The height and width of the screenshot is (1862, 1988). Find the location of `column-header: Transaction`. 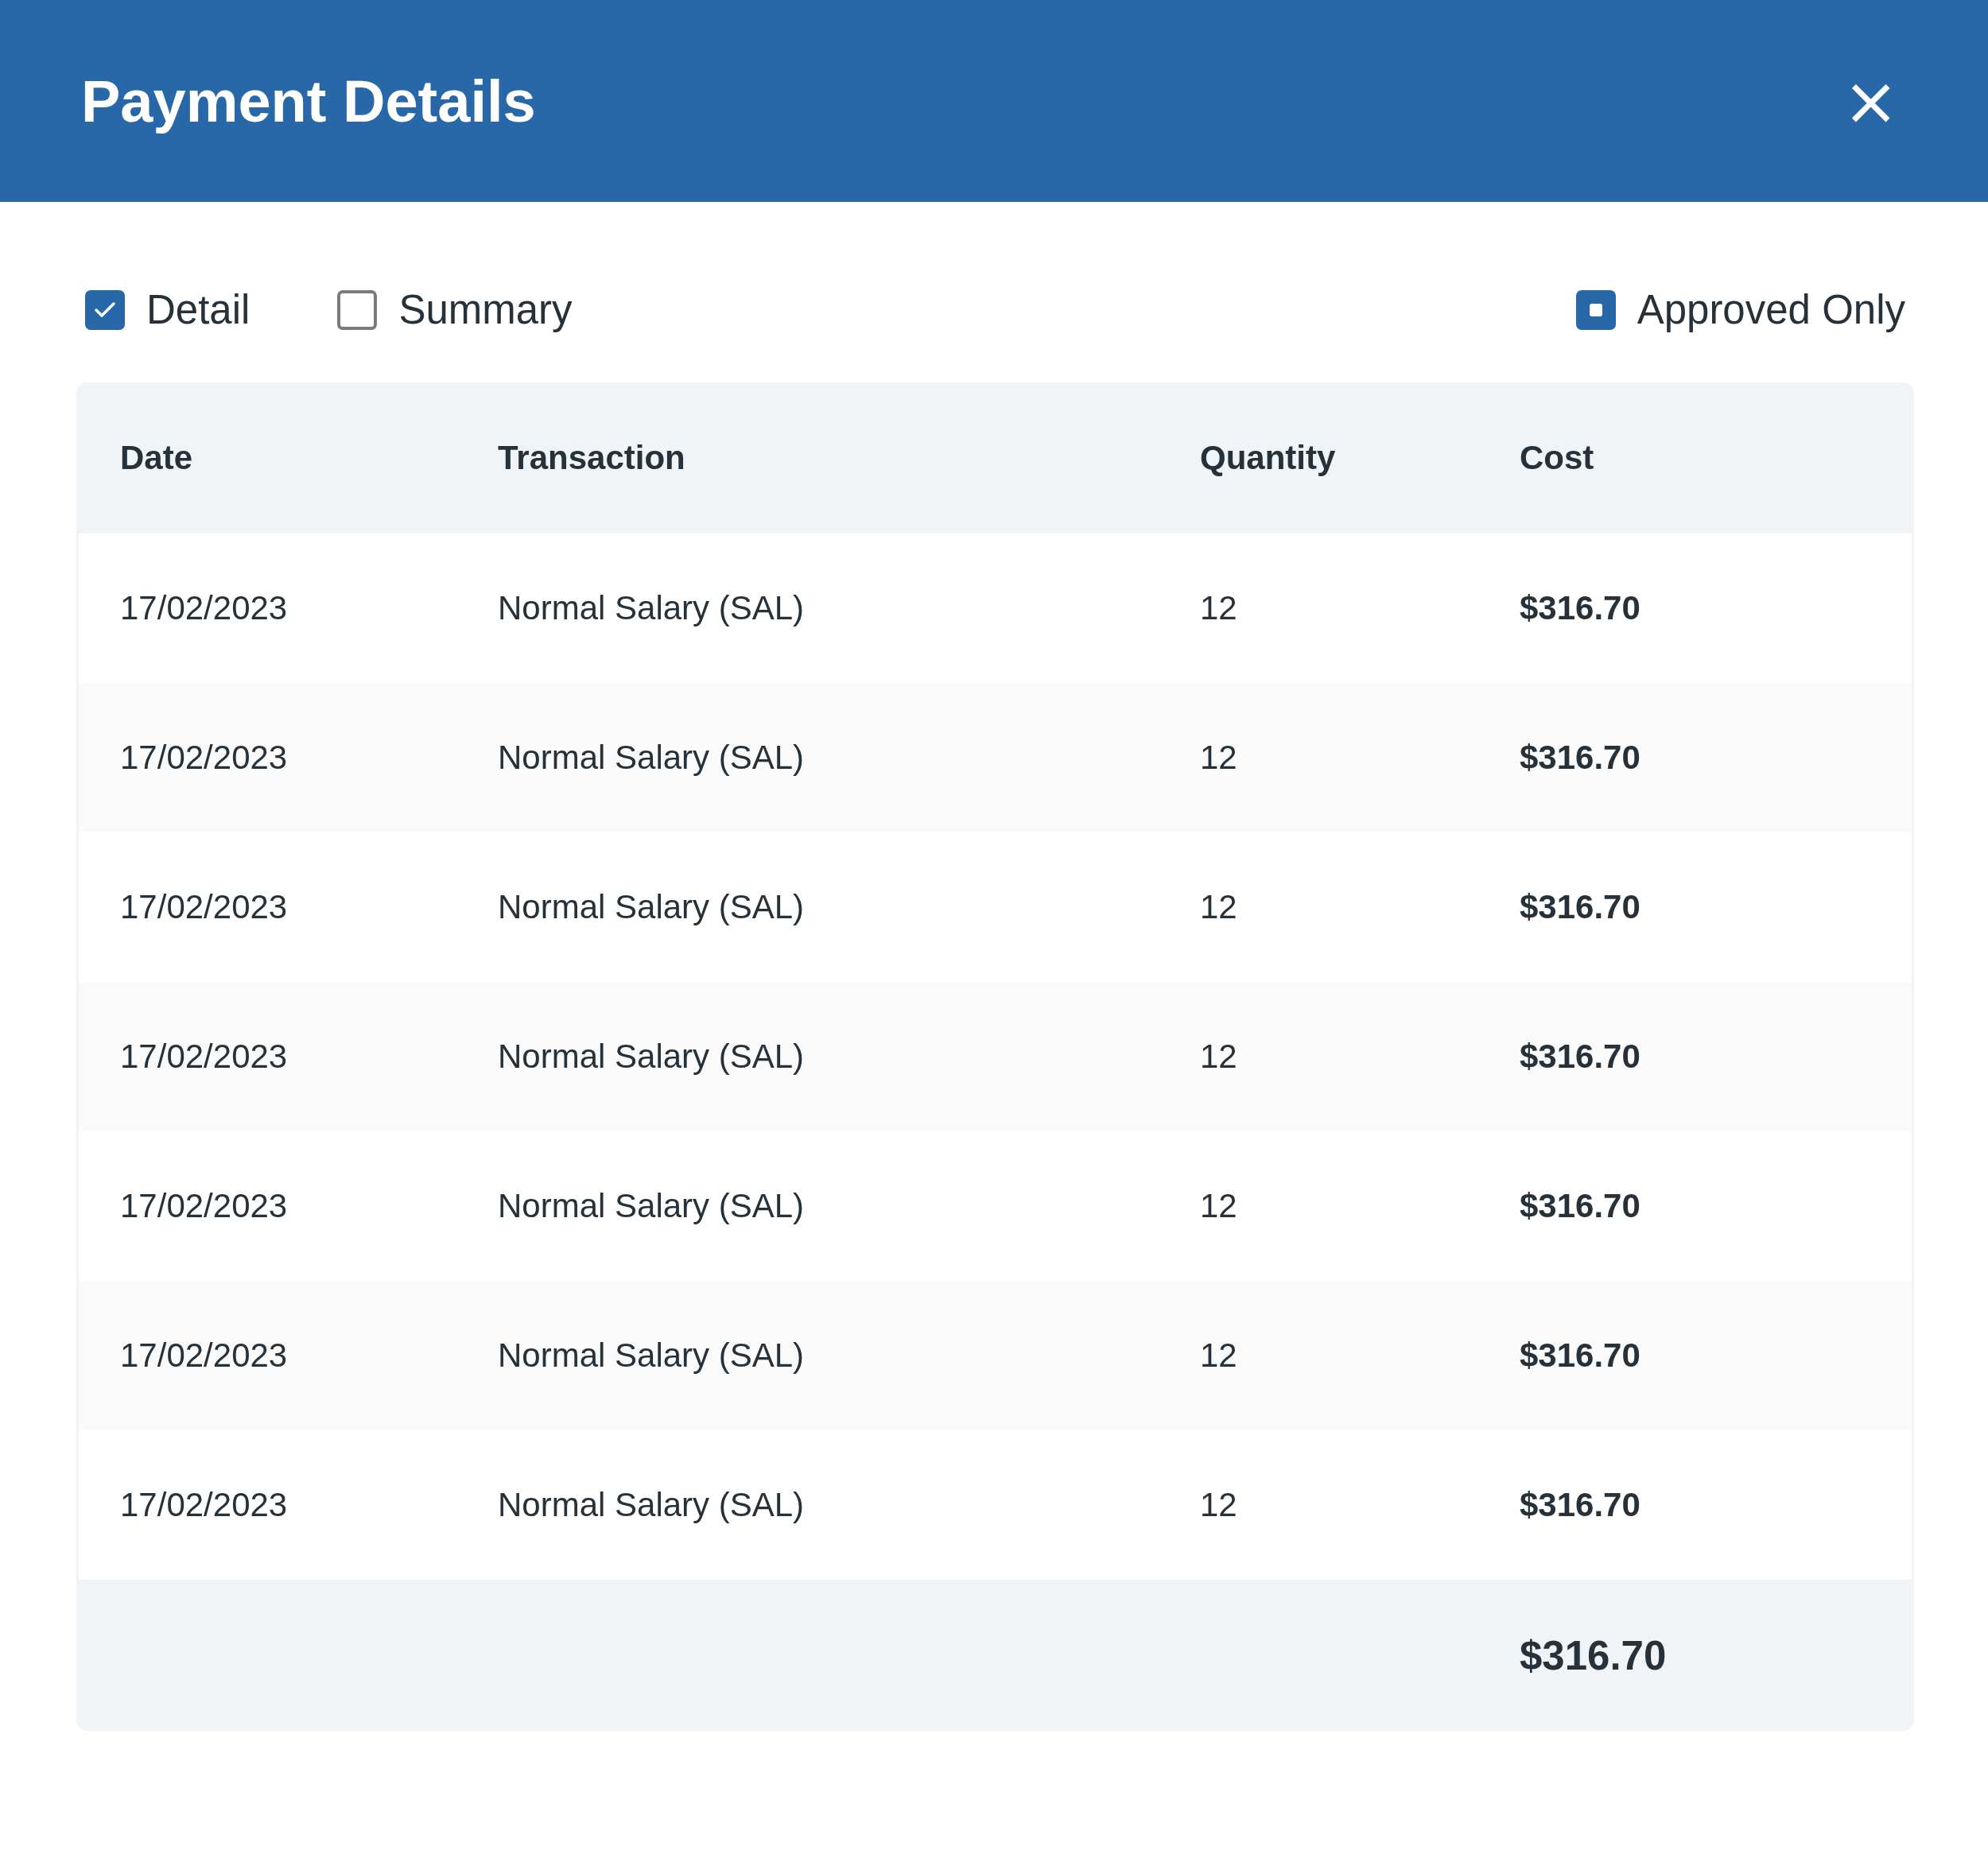

column-header: Transaction is located at coordinates (592, 458).